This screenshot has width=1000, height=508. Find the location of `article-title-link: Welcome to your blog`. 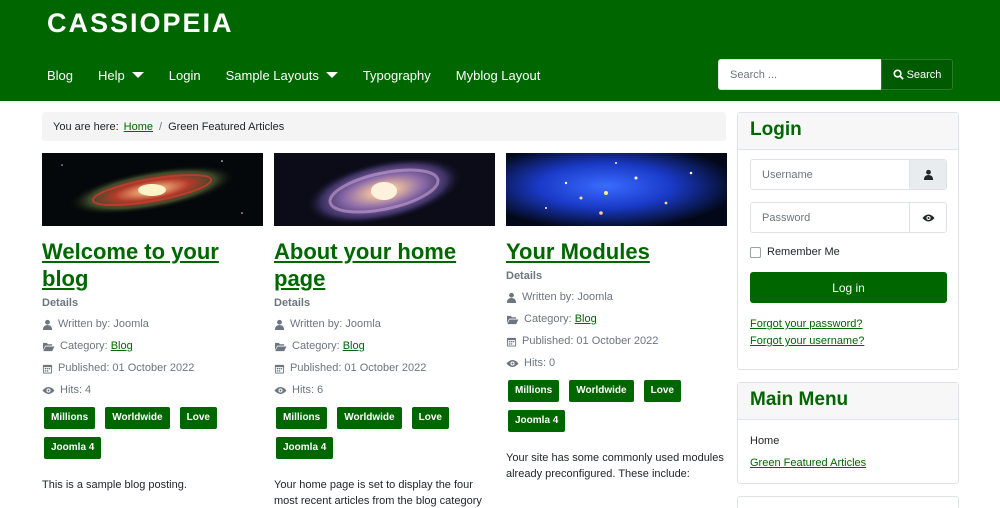

article-title-link: Welcome to your blog is located at coordinates (152, 265).